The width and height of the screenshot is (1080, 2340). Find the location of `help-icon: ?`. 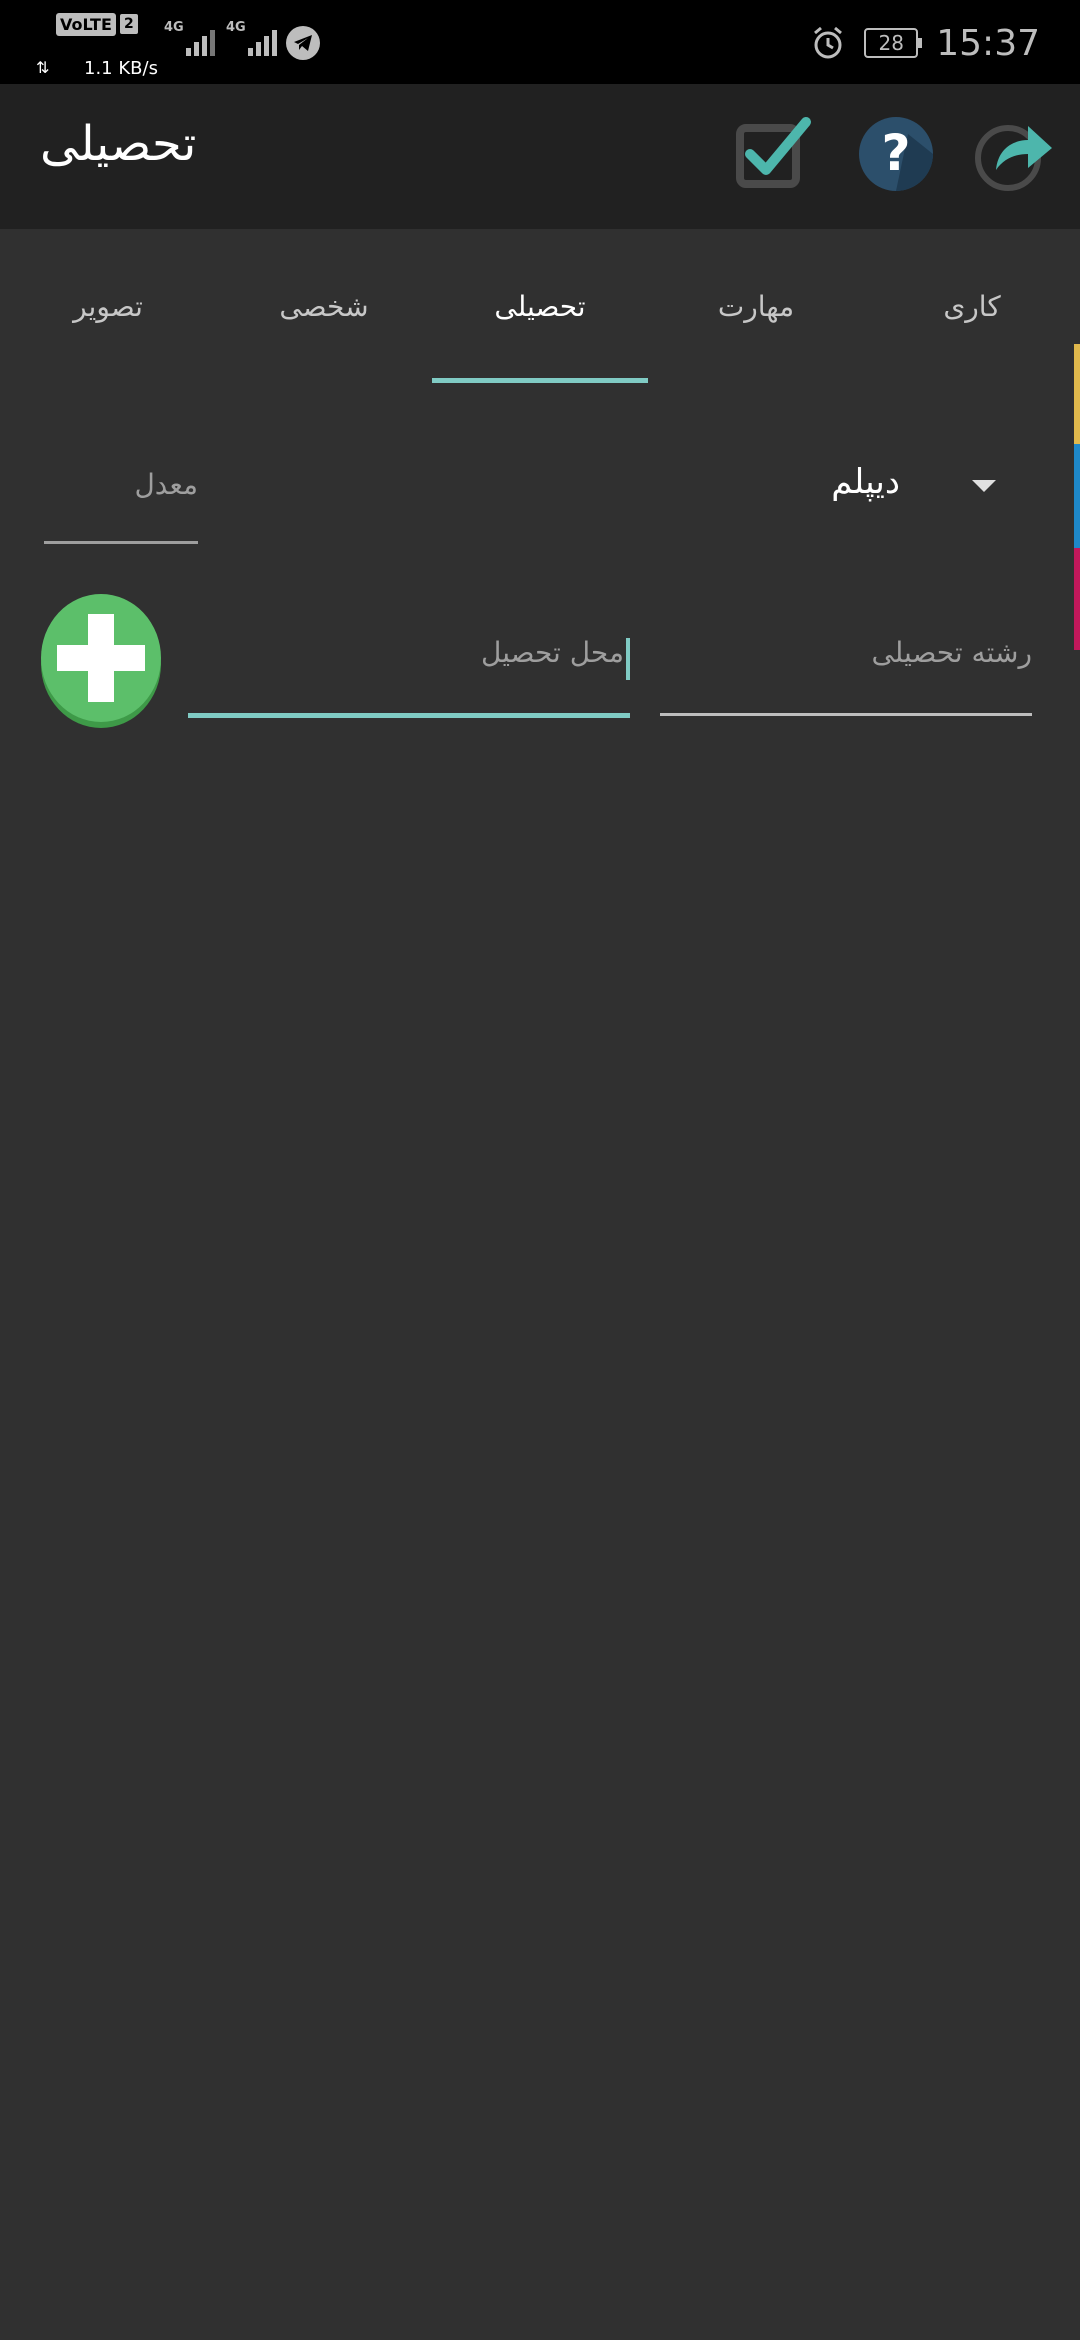

help-icon: ? is located at coordinates (896, 154).